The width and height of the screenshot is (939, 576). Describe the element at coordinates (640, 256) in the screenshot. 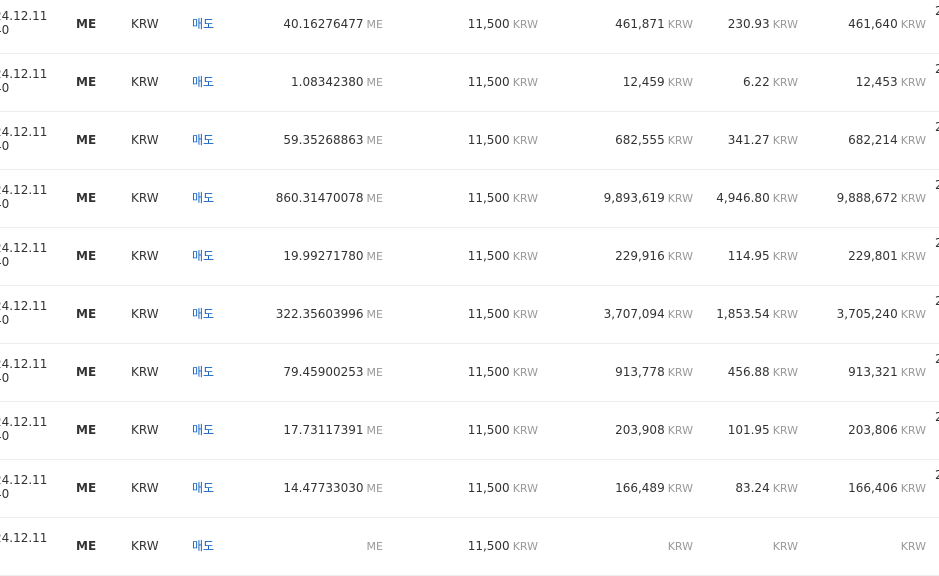

I see `amount-value: 229,916` at that location.